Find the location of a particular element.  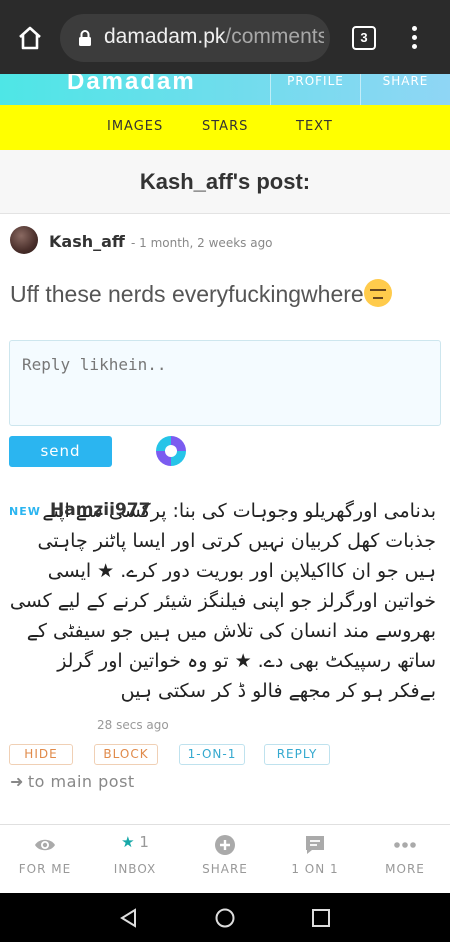

nav-label: SHARE is located at coordinates (225, 869).